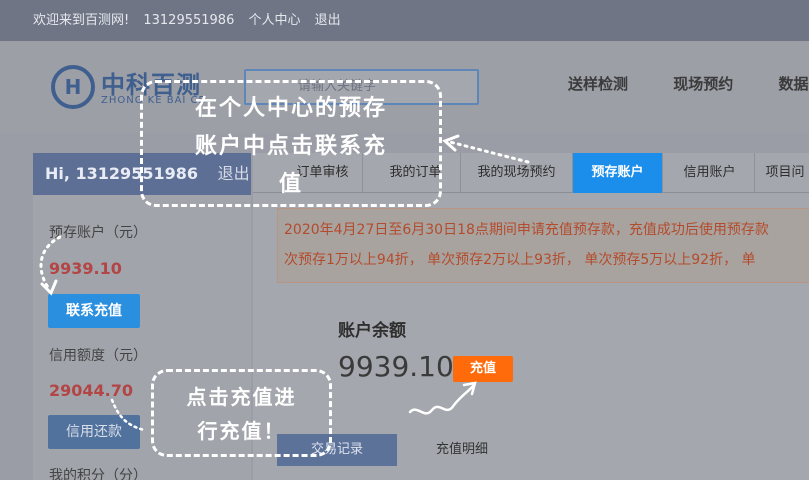  I want to click on logout-link: 退出, so click(328, 20).